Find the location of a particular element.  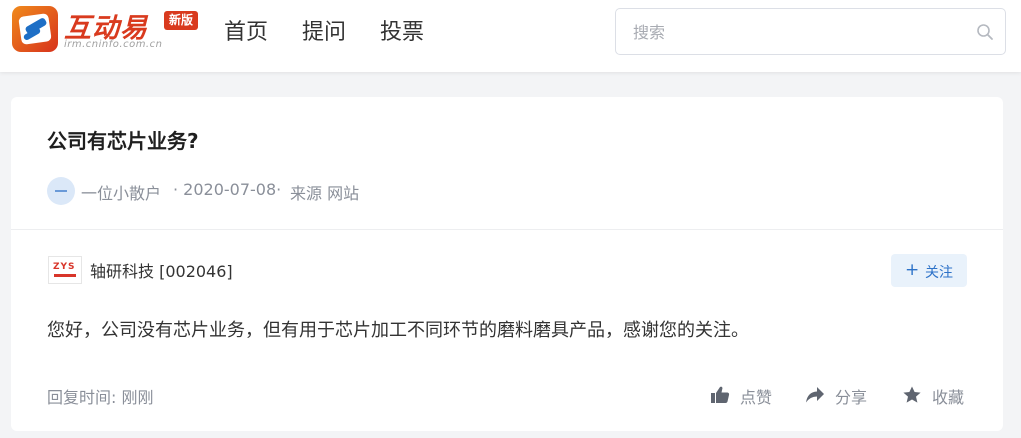

search-box is located at coordinates (810, 31).